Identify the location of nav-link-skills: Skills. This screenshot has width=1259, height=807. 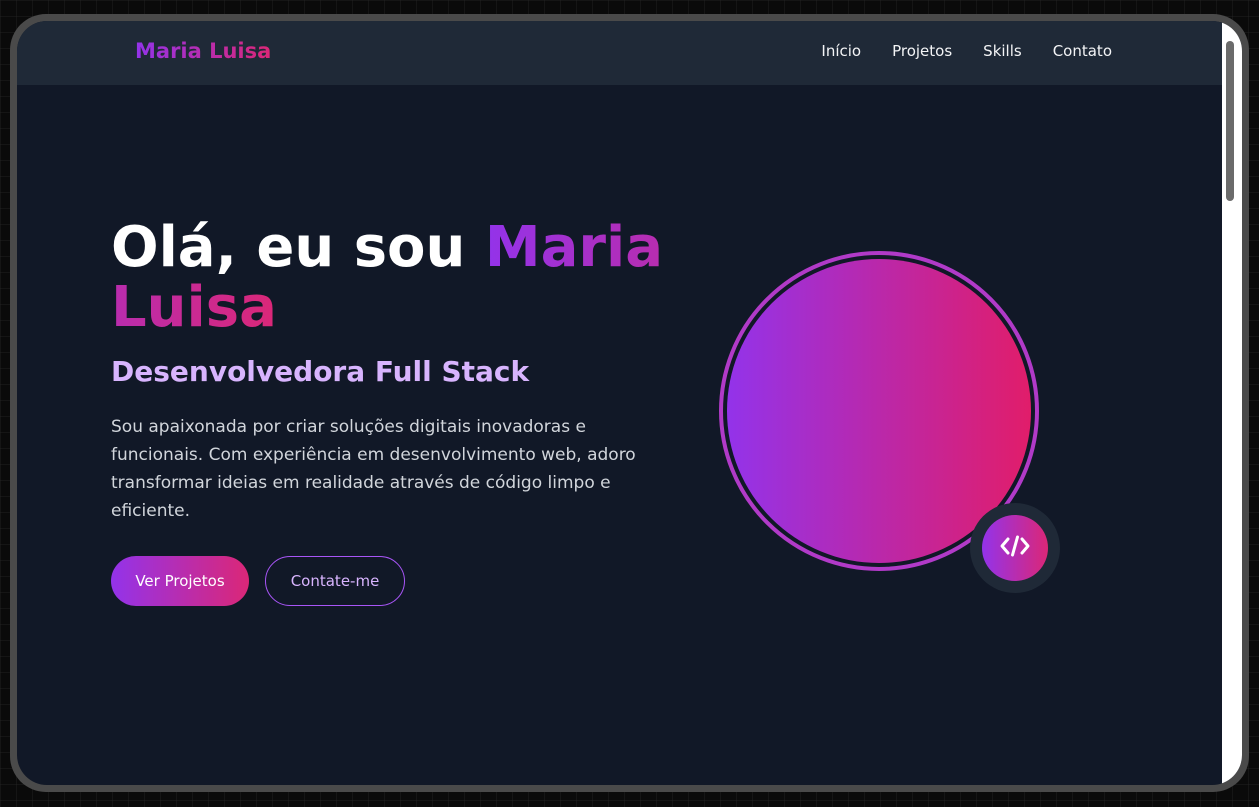
(1002, 51).